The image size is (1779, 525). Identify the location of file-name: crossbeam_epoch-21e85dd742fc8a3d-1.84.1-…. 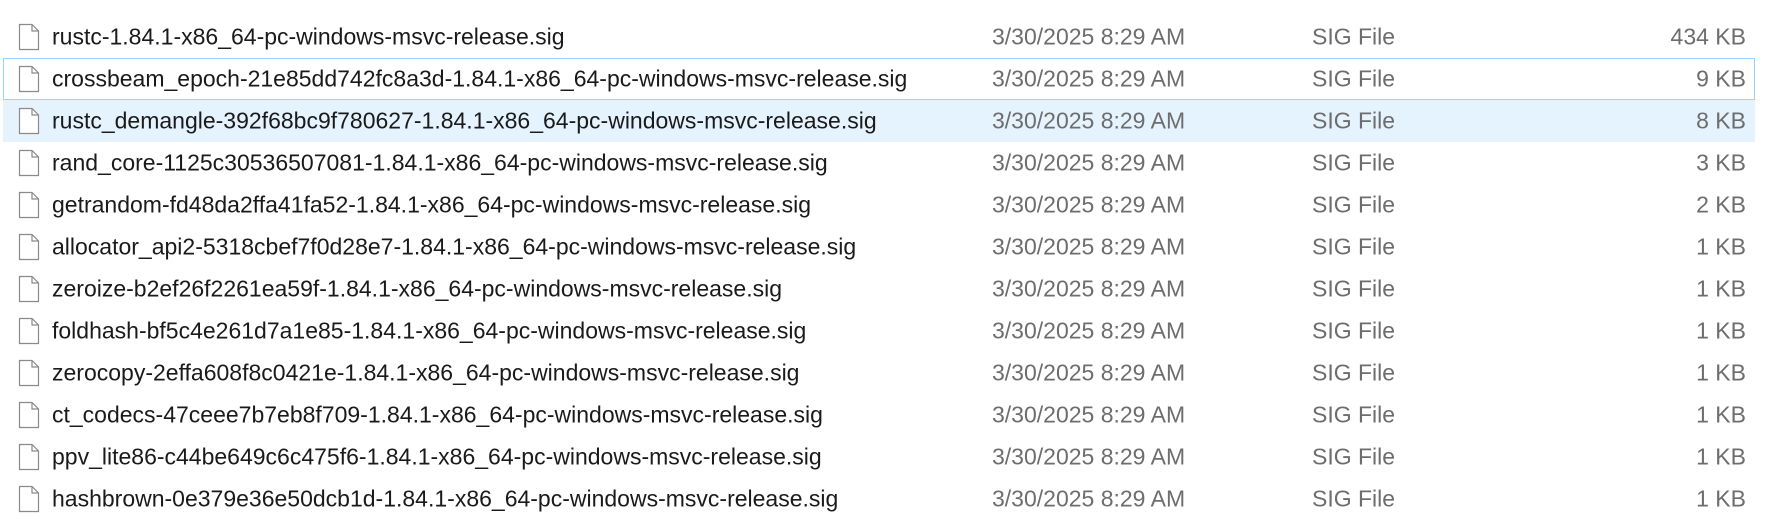
(480, 78).